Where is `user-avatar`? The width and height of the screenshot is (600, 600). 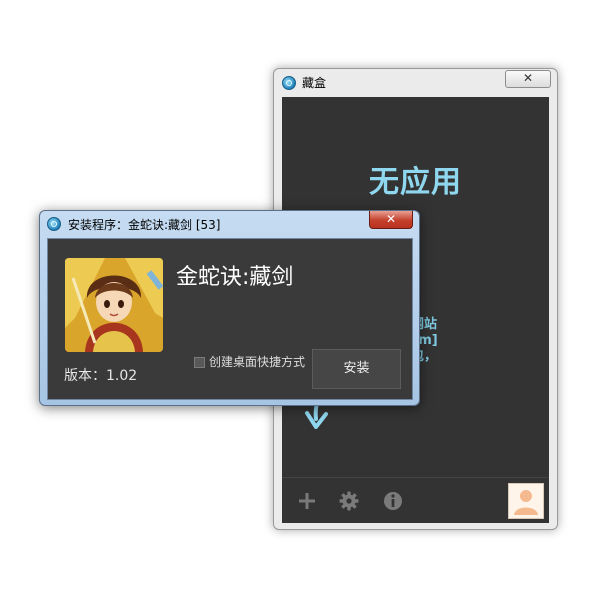
user-avatar is located at coordinates (526, 501).